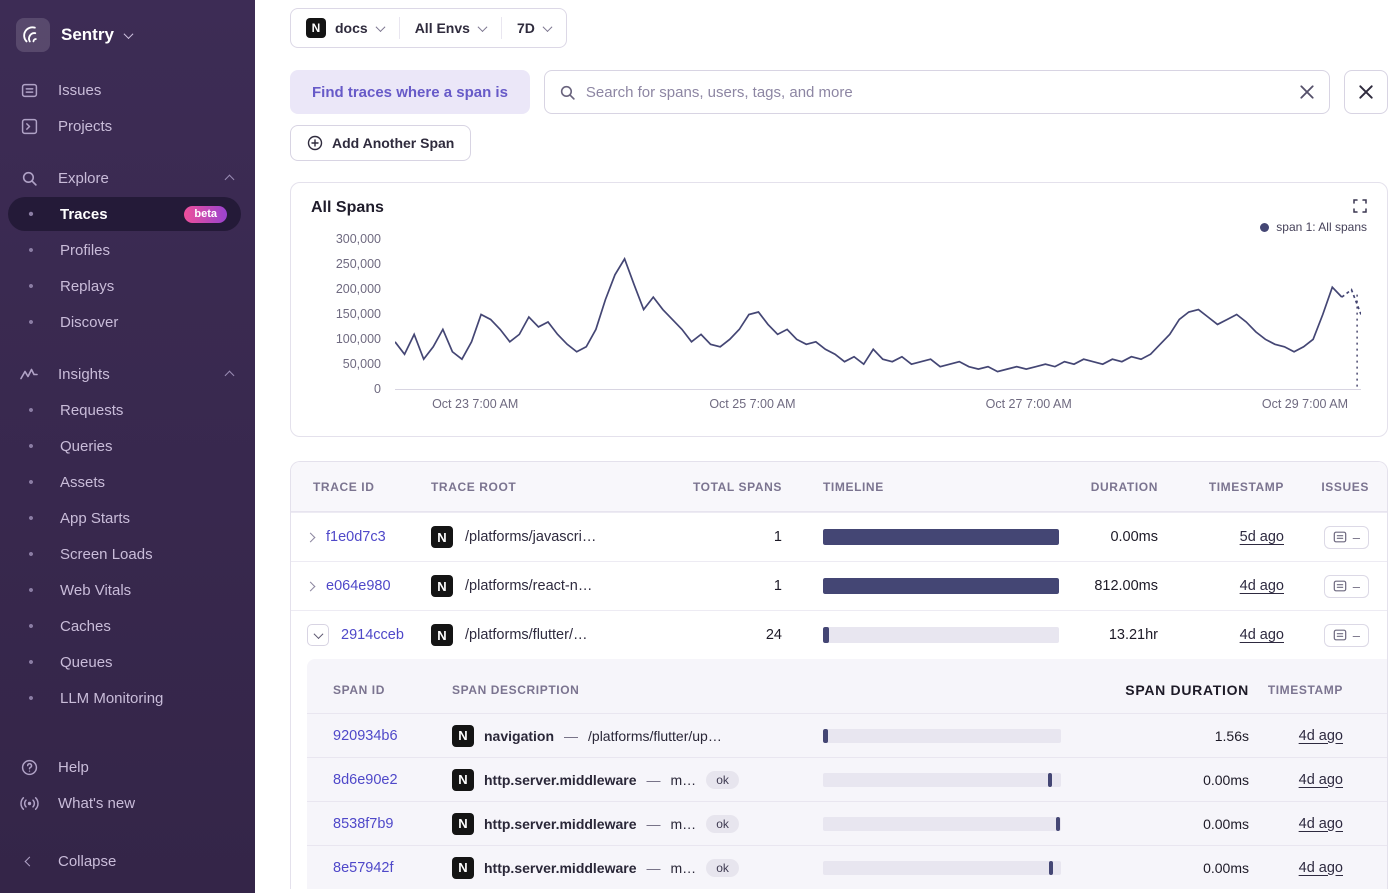 This screenshot has height=893, width=1400. Describe the element at coordinates (124, 286) in the screenshot. I see `sidebar-item-replays: • Replays` at that location.